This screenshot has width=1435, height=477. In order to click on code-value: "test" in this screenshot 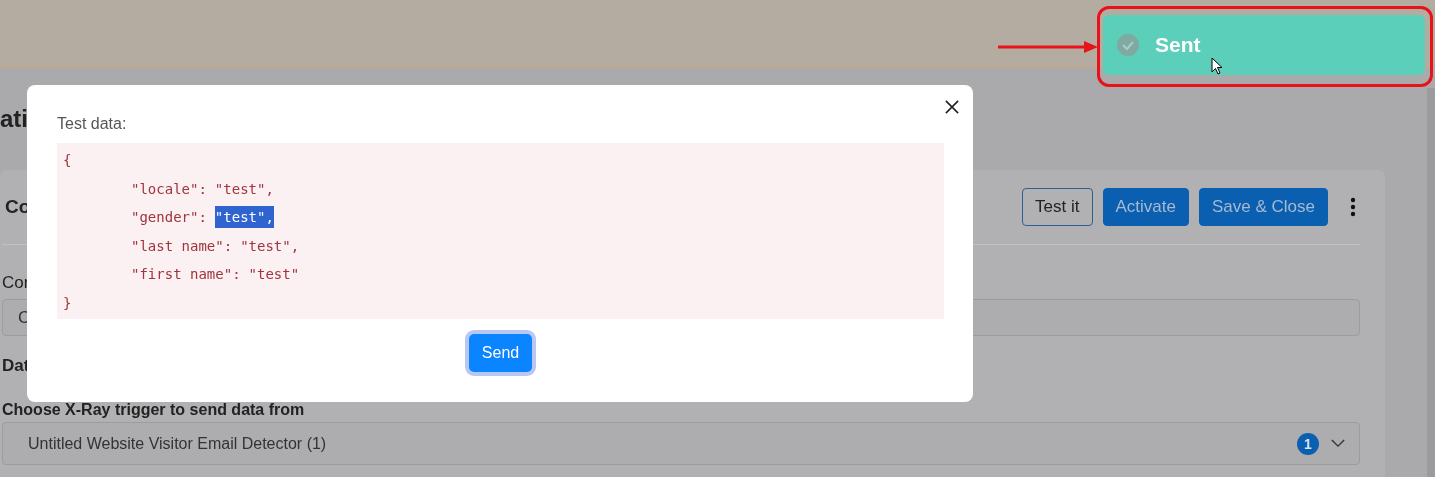, I will do `click(274, 275)`.